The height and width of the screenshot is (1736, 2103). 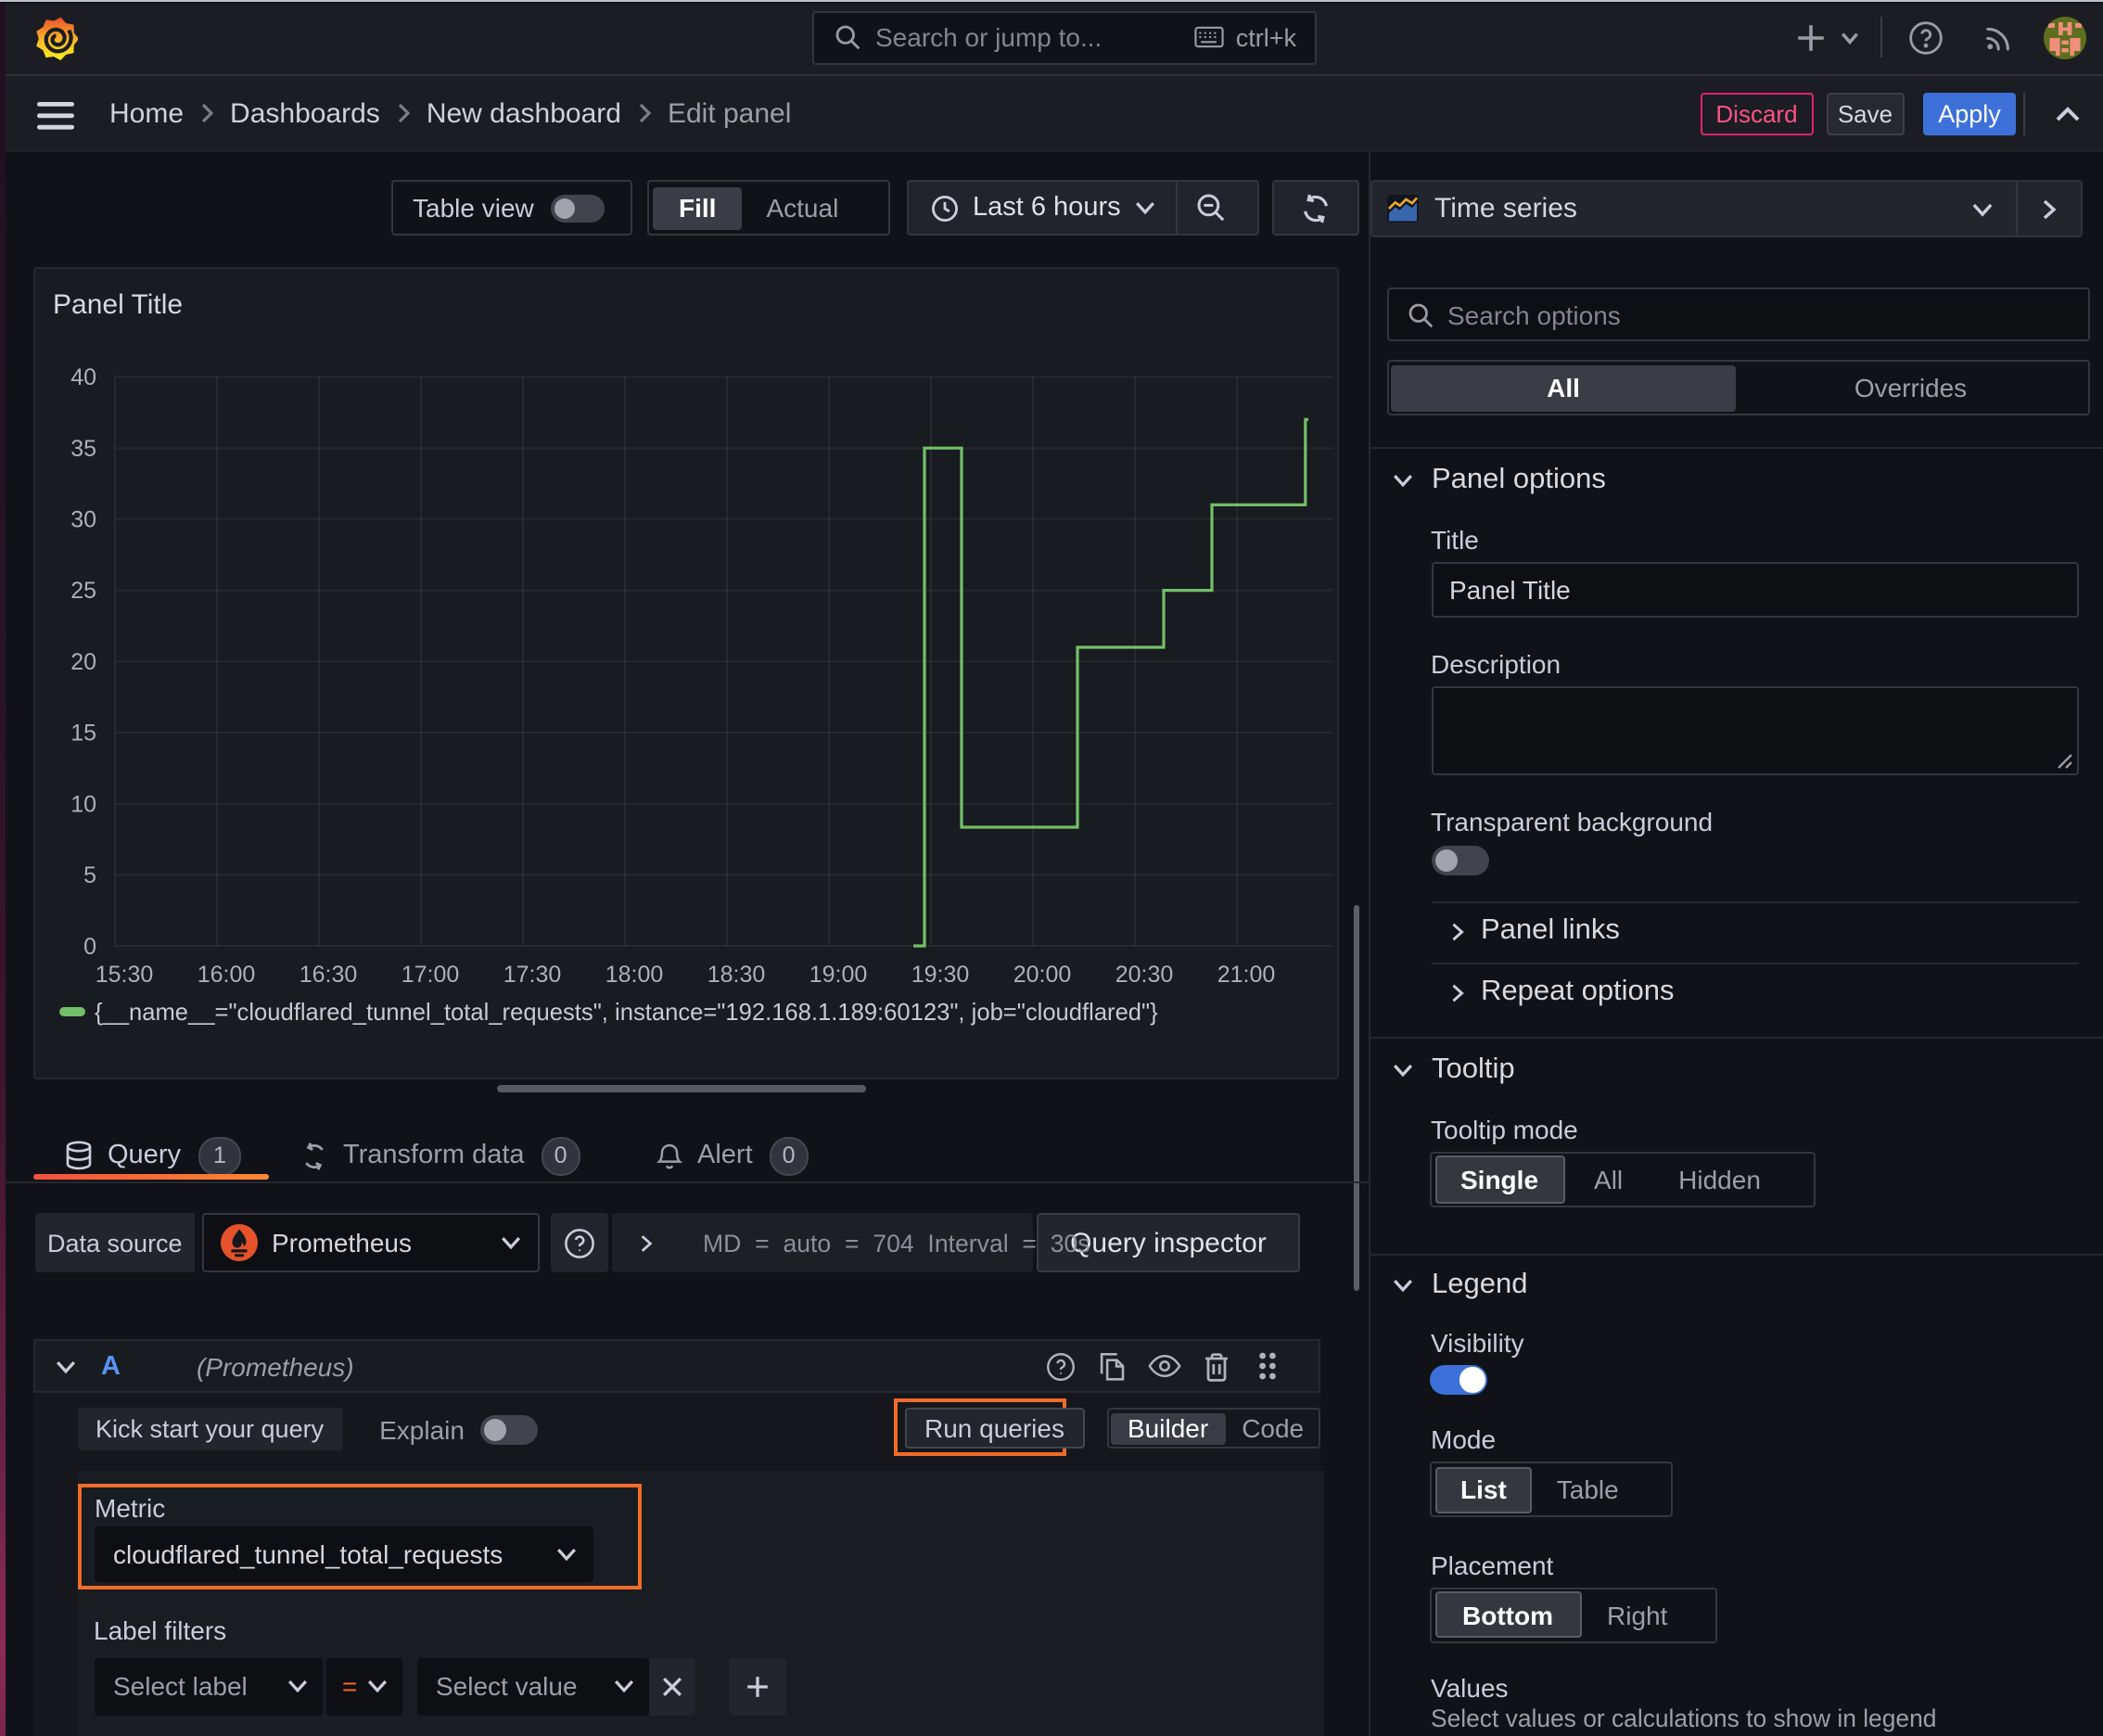 I want to click on svg-text: 16:00, so click(x=226, y=974).